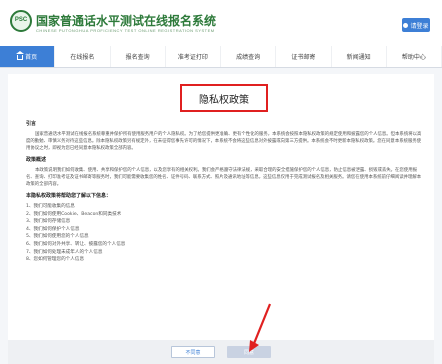 The height and width of the screenshot is (364, 442). I want to click on list-item: 2、我们如何使用Cookie、Beacon和同类技术, so click(74, 214).